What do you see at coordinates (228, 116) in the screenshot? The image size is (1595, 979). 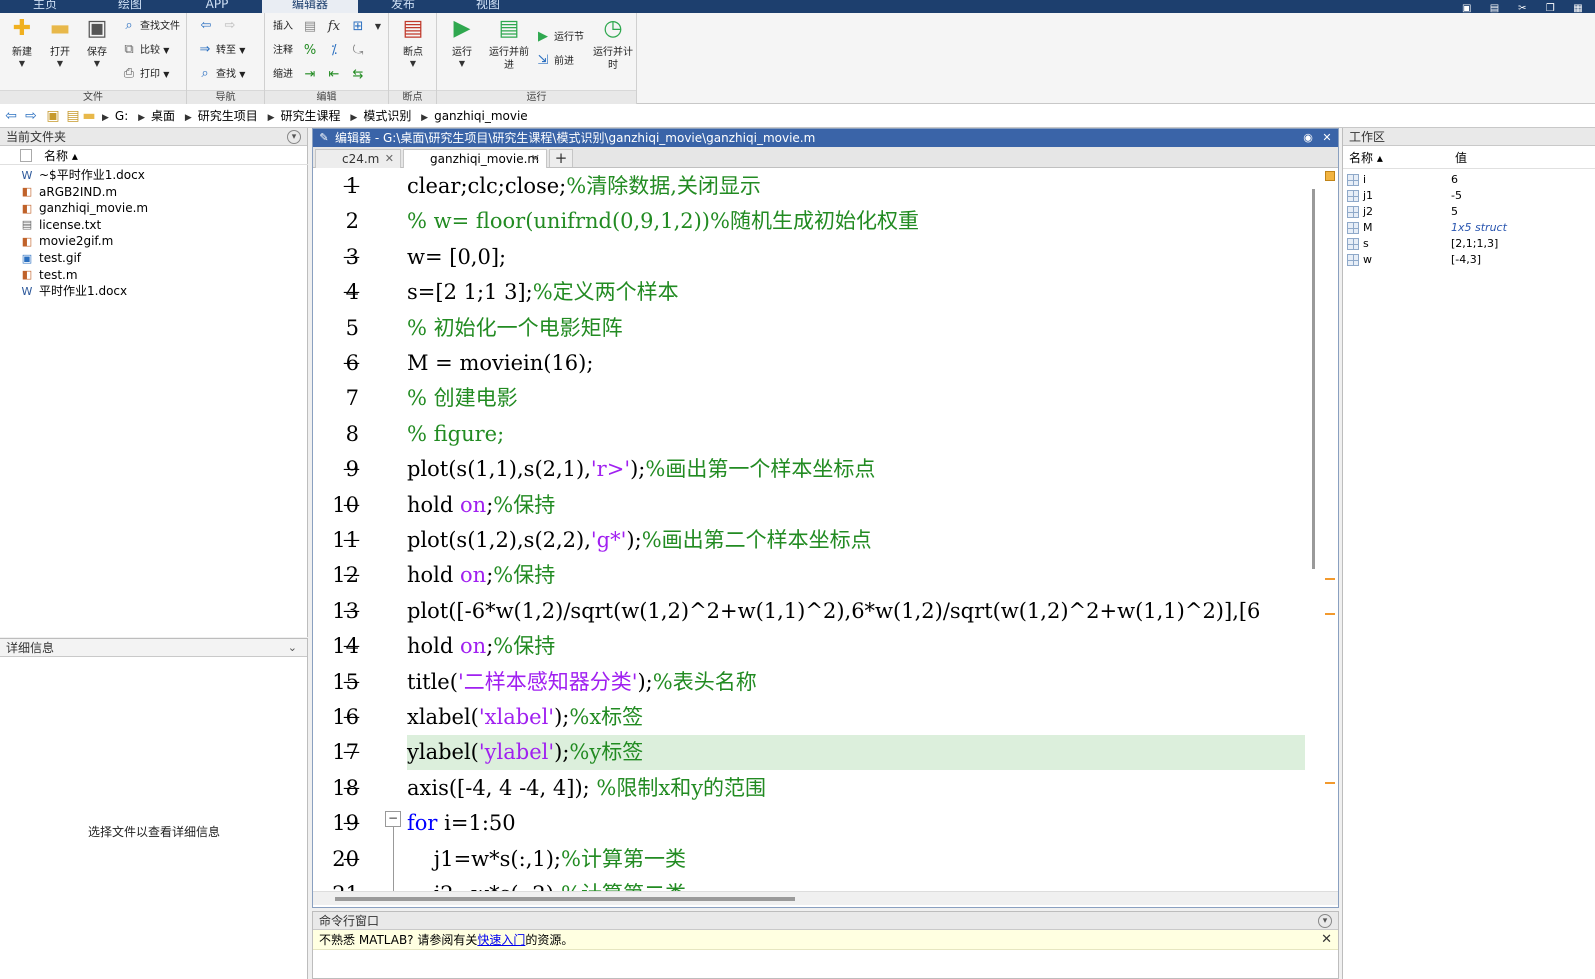 I see `breadcrumb-item: 研究生项目` at bounding box center [228, 116].